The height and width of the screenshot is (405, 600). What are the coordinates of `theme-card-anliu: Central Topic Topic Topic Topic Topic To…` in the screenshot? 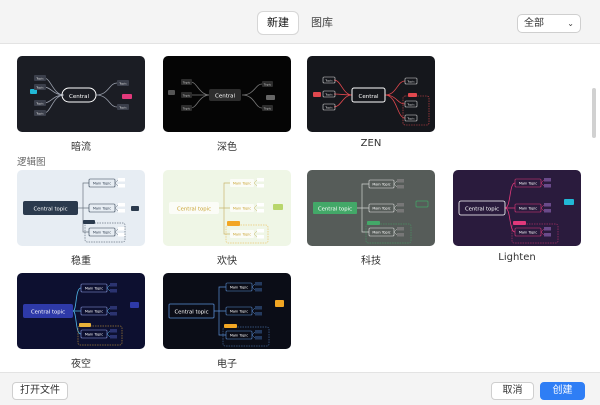 It's located at (81, 94).